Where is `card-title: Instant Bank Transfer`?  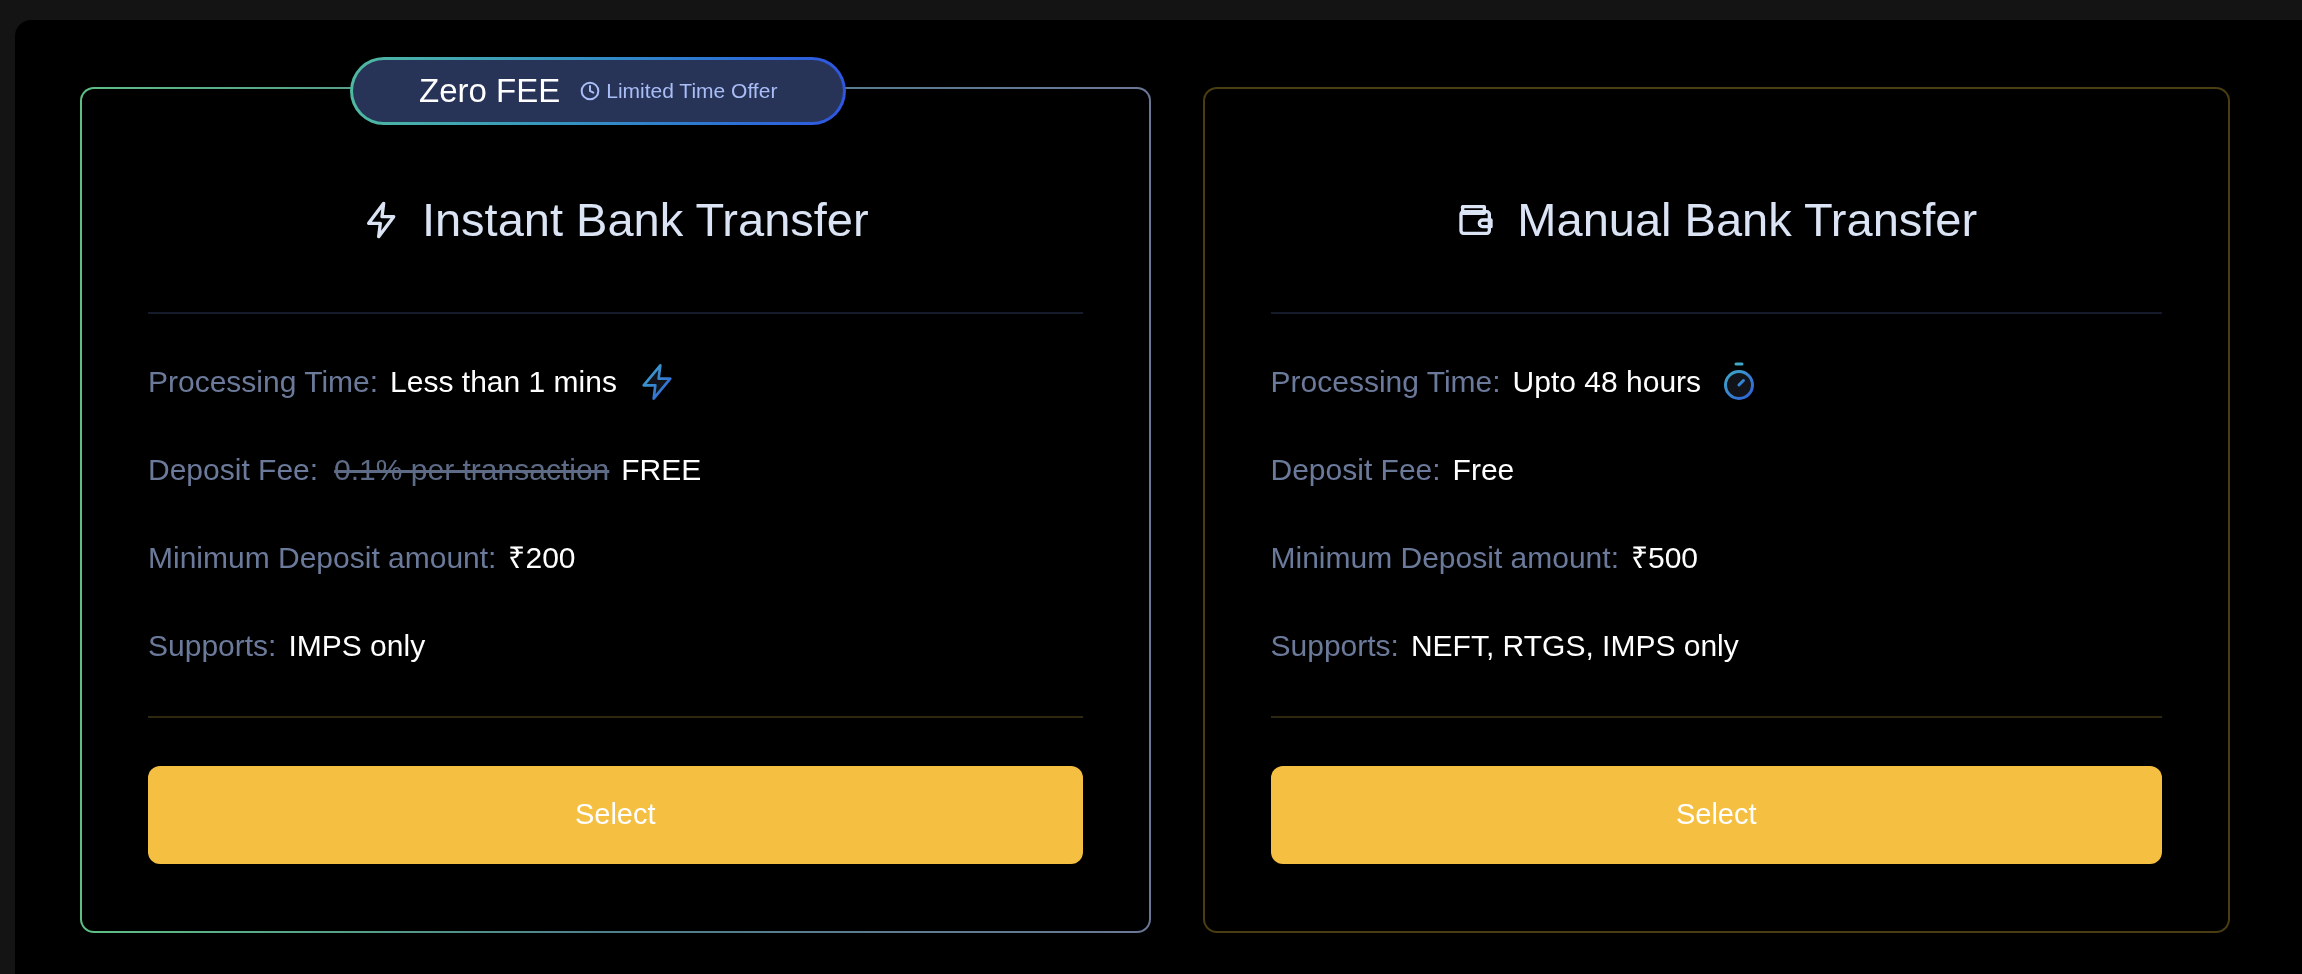
card-title: Instant Bank Transfer is located at coordinates (645, 220).